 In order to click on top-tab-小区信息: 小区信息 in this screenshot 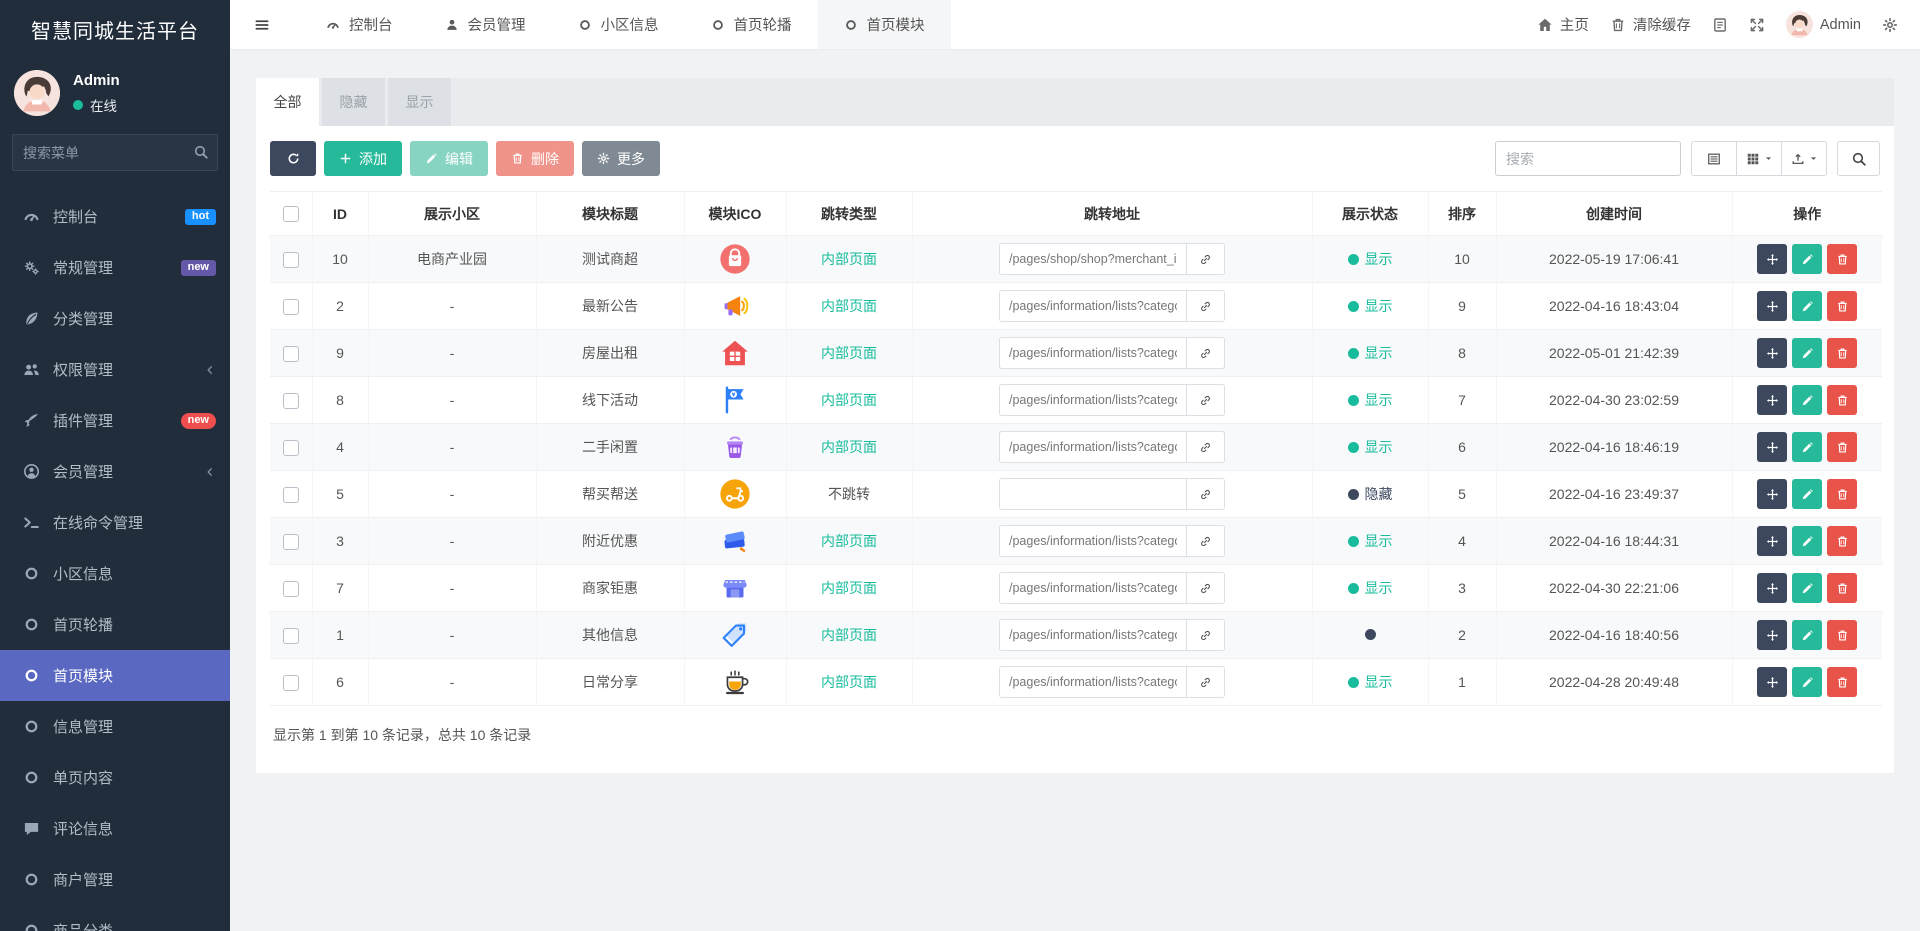, I will do `click(618, 24)`.